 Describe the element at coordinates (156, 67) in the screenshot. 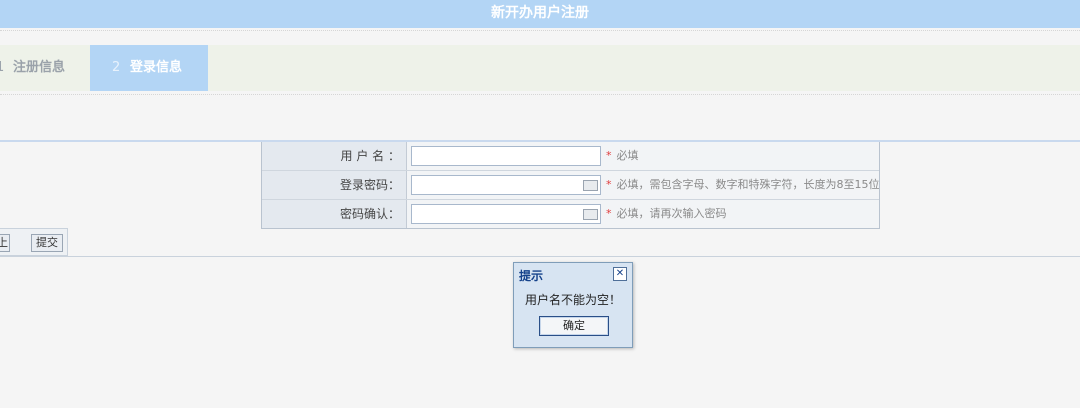

I see `step-label: 登录信息` at that location.